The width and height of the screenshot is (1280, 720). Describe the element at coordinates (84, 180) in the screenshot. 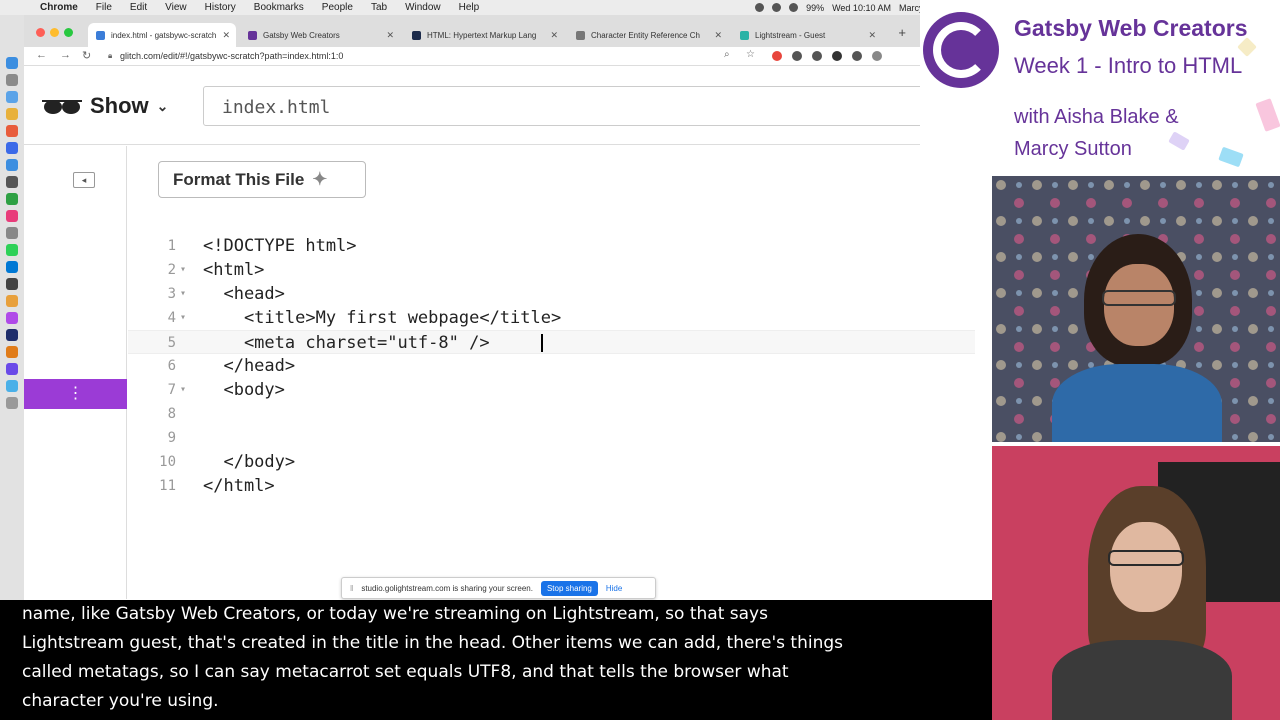

I see `collapse-sidebar-button: ◂` at that location.